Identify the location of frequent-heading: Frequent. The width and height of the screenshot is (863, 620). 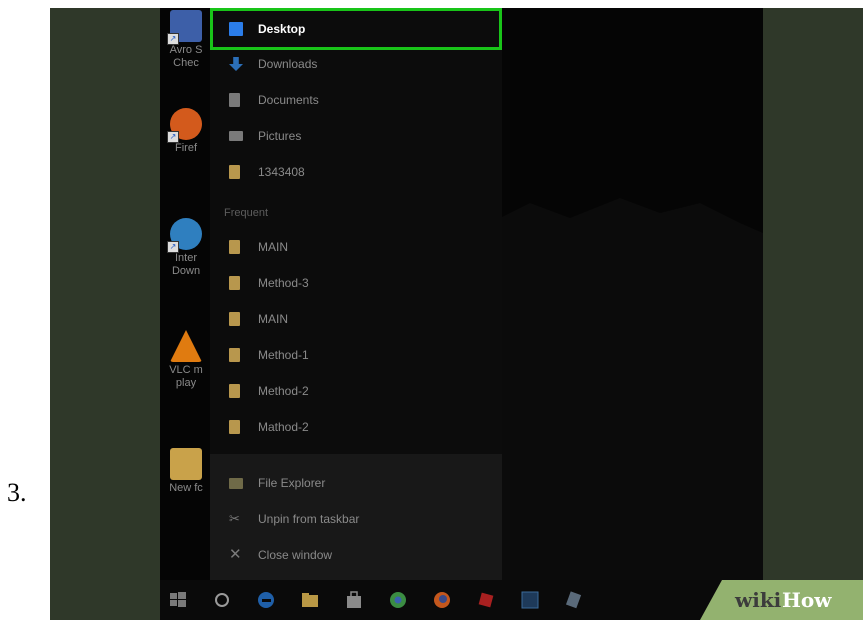
(246, 213).